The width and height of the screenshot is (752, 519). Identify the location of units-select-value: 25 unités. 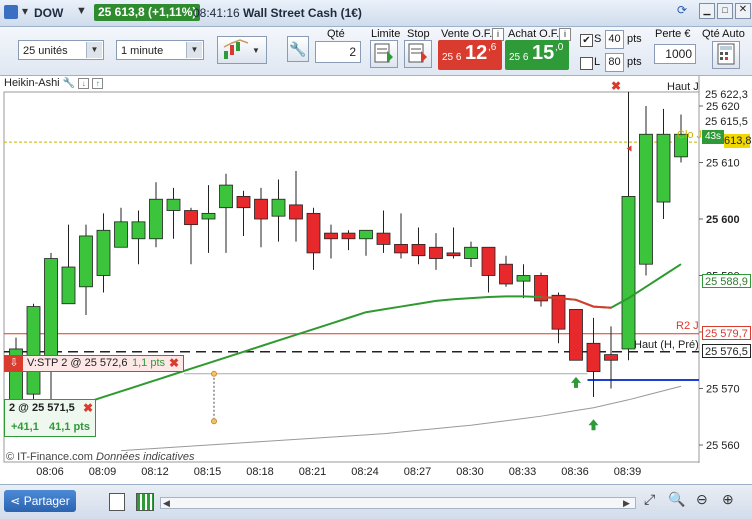
(45, 51).